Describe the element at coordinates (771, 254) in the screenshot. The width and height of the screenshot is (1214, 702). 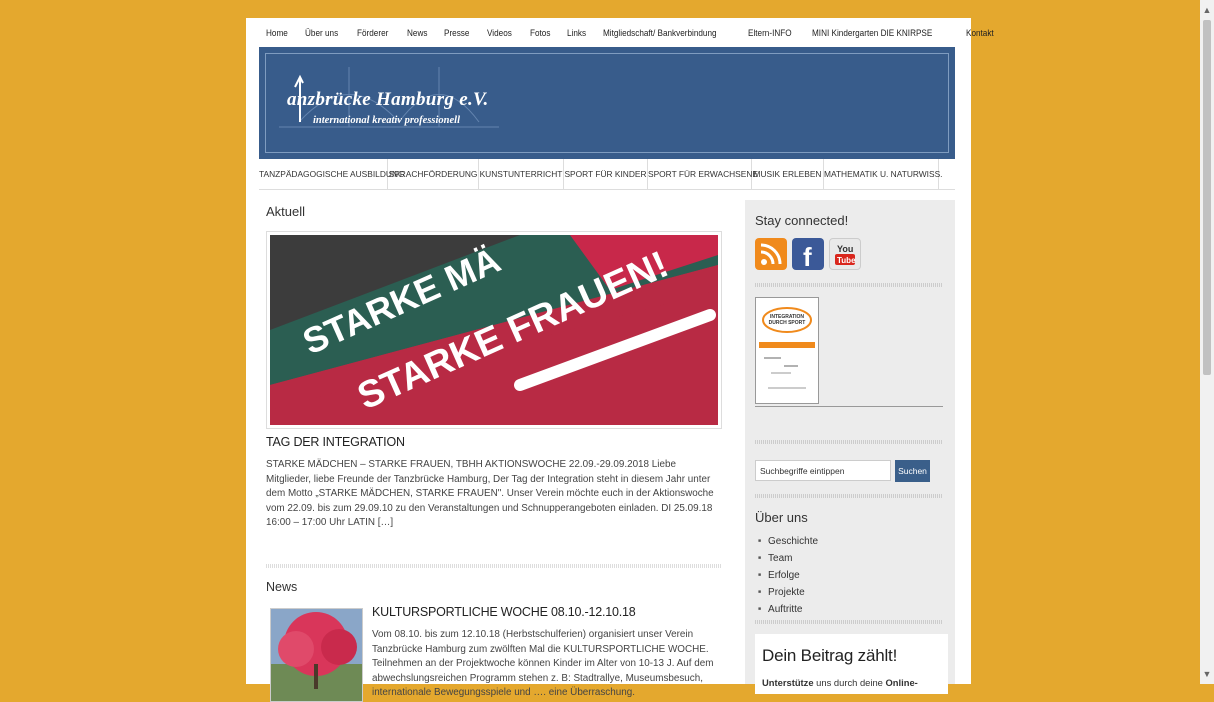
I see `rss-icon` at that location.